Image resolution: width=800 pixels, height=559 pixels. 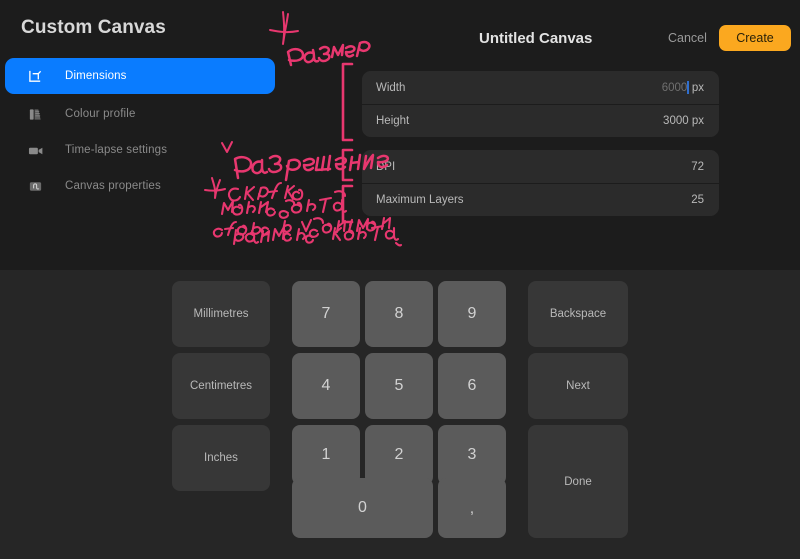 I want to click on canvas-properties-icon, so click(x=35, y=186).